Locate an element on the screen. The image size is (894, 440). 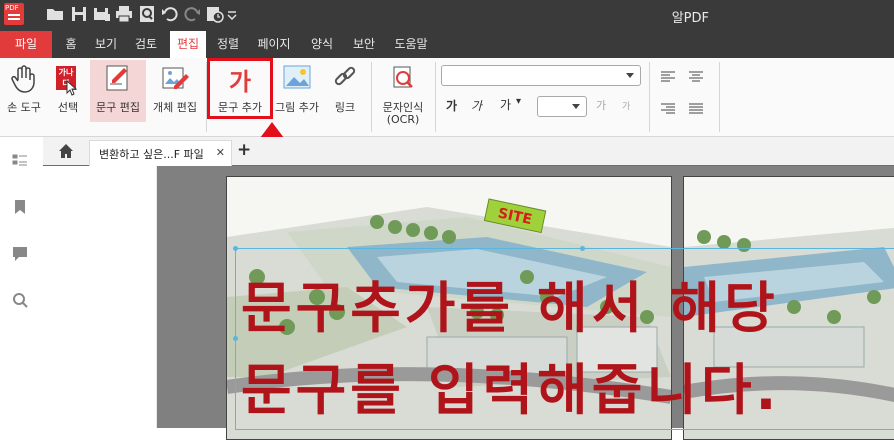
redo-icon is located at coordinates (192, 14).